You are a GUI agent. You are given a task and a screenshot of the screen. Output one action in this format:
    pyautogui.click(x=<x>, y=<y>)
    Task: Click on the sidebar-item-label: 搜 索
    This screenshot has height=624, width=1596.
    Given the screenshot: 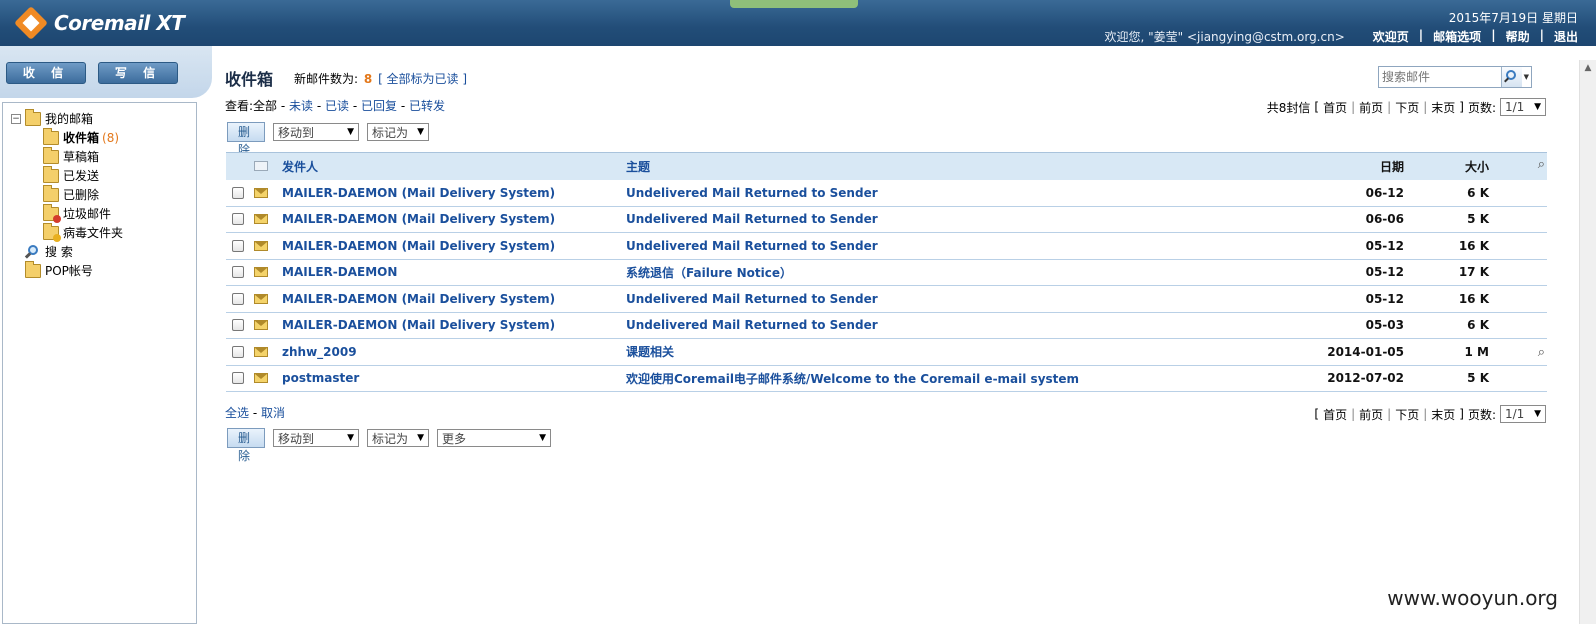 What is the action you would take?
    pyautogui.click(x=59, y=252)
    